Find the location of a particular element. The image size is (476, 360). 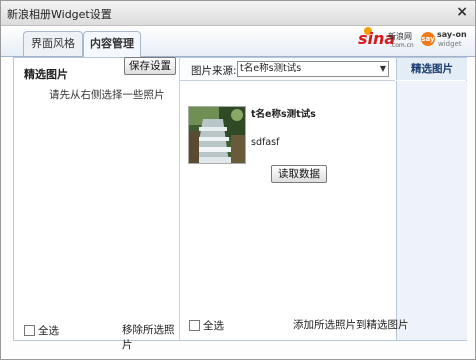

sayon-logo-sub: widget is located at coordinates (450, 44).